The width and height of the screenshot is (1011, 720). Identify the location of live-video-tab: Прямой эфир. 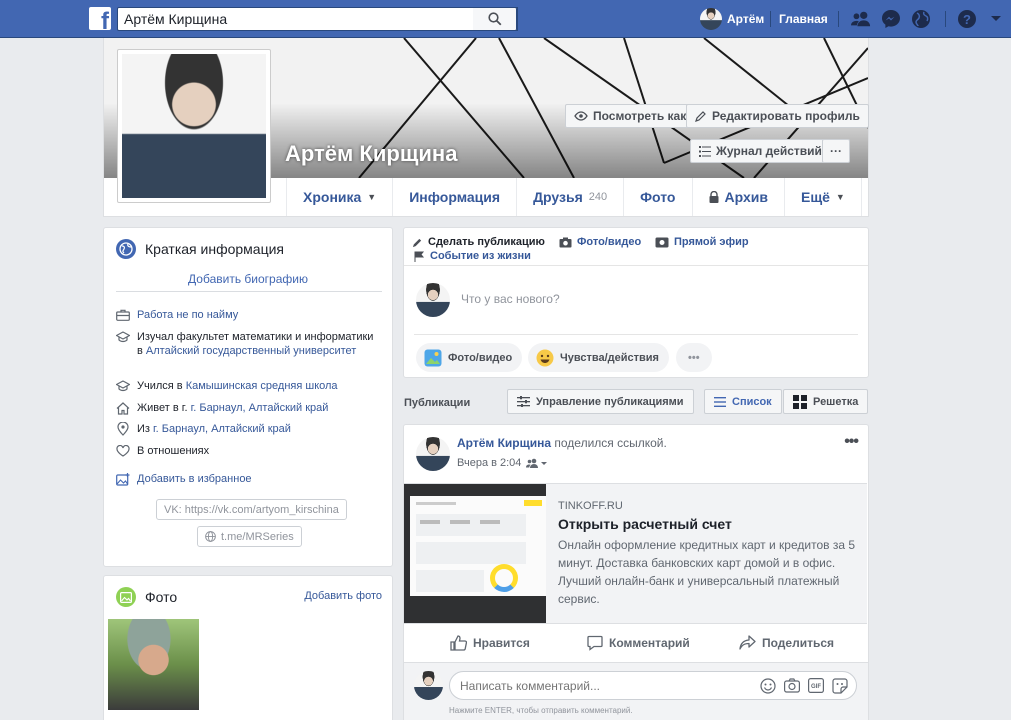
(702, 242).